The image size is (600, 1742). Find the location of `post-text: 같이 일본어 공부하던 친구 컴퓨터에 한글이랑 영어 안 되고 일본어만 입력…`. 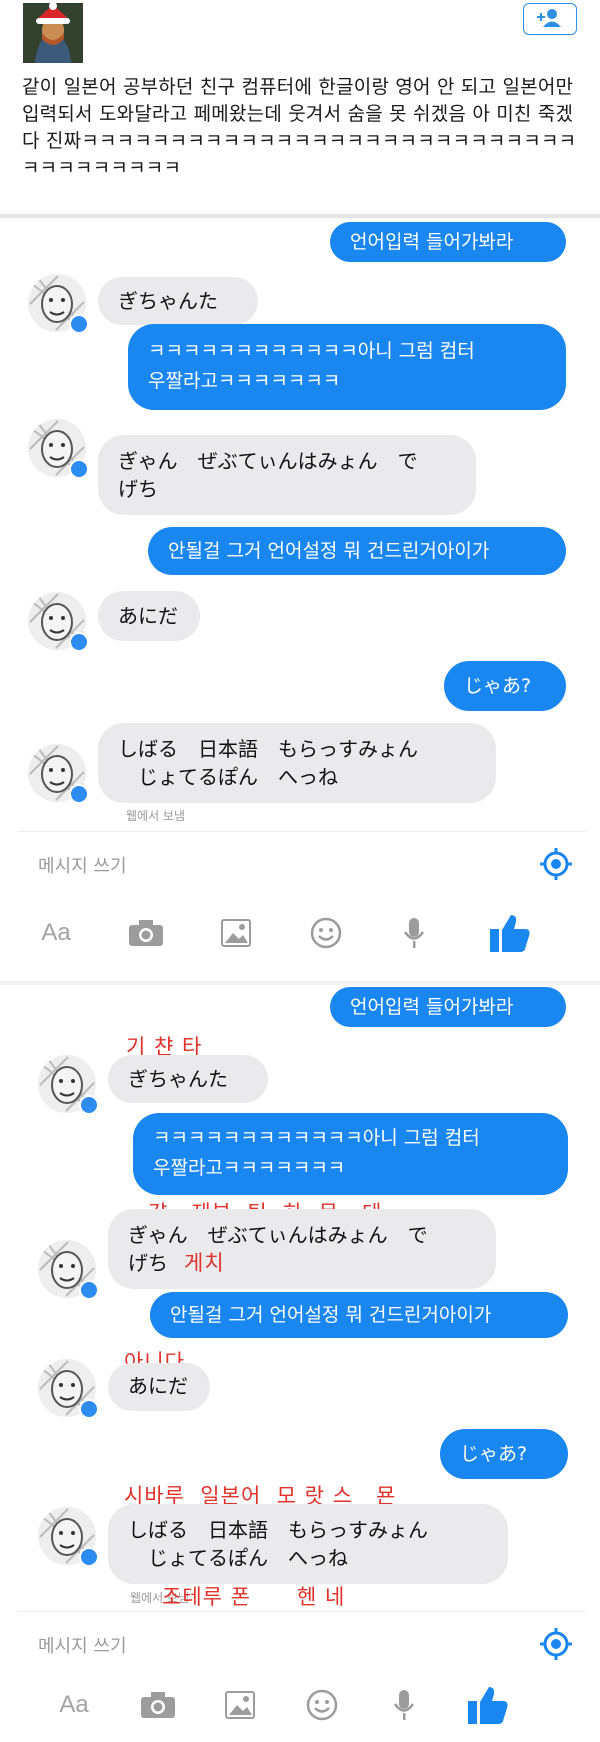

post-text: 같이 일본어 공부하던 친구 컴퓨터에 한글이랑 영어 안 되고 일본어만 입력… is located at coordinates (299, 127).